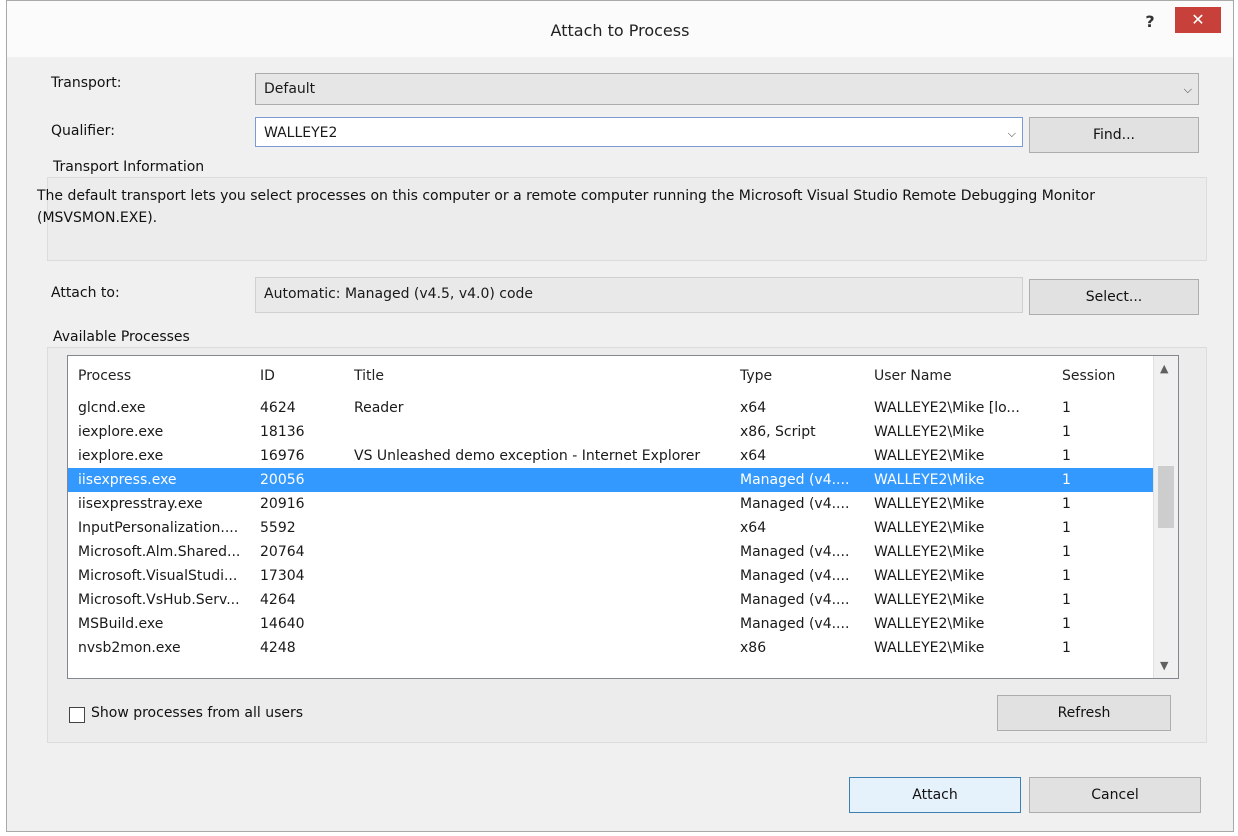 This screenshot has height=836, width=1238. I want to click on dialog-title: Attach to Process, so click(620, 30).